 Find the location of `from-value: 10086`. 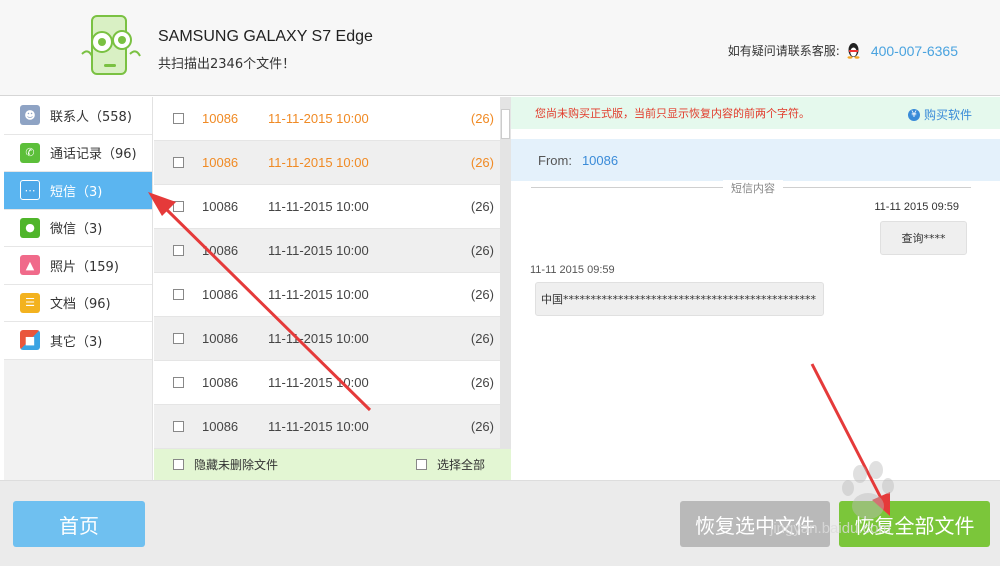

from-value: 10086 is located at coordinates (600, 160).